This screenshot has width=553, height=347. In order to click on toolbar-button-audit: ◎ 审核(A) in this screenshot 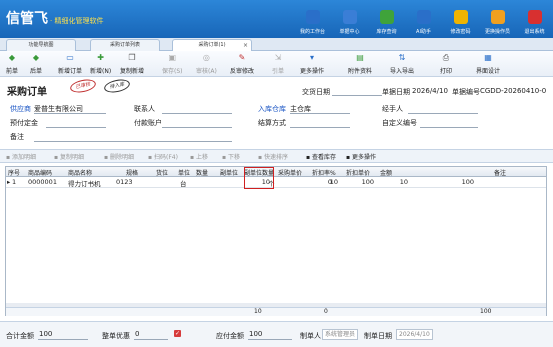, I will do `click(206, 64)`.